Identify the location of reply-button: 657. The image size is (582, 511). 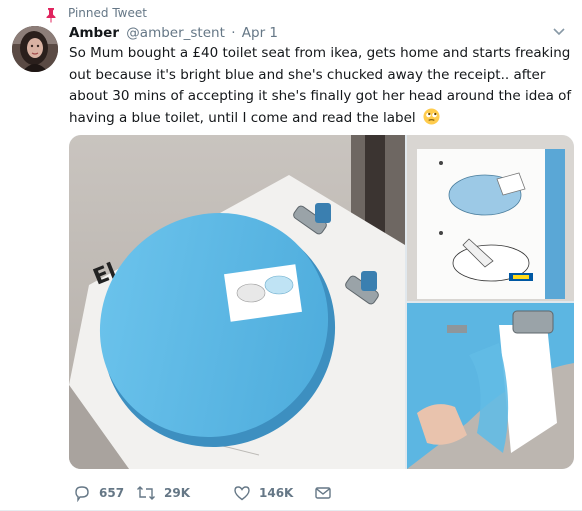
(98, 493).